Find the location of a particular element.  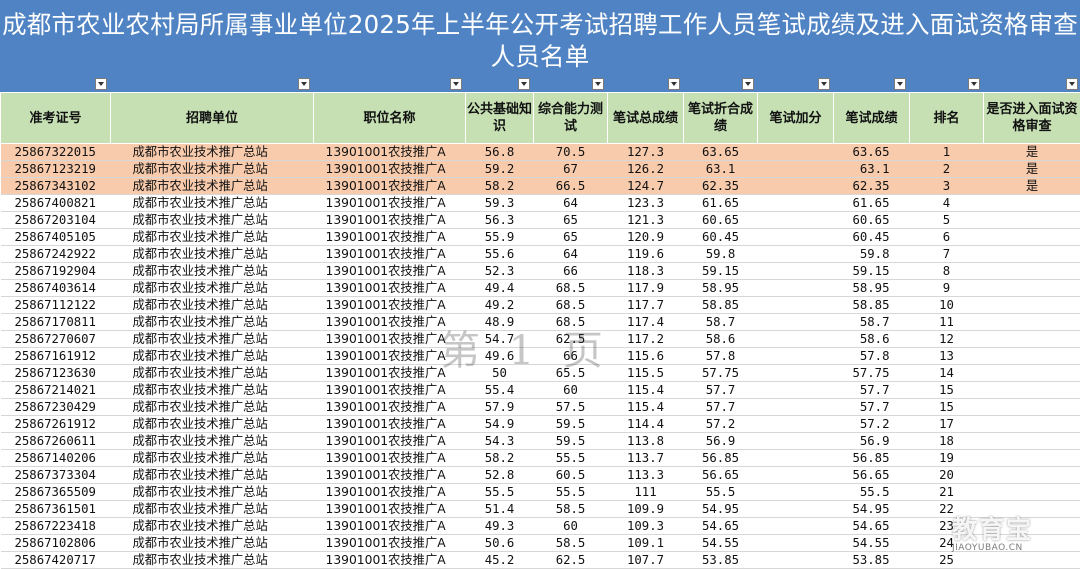

rank-cell: 3 is located at coordinates (947, 186).